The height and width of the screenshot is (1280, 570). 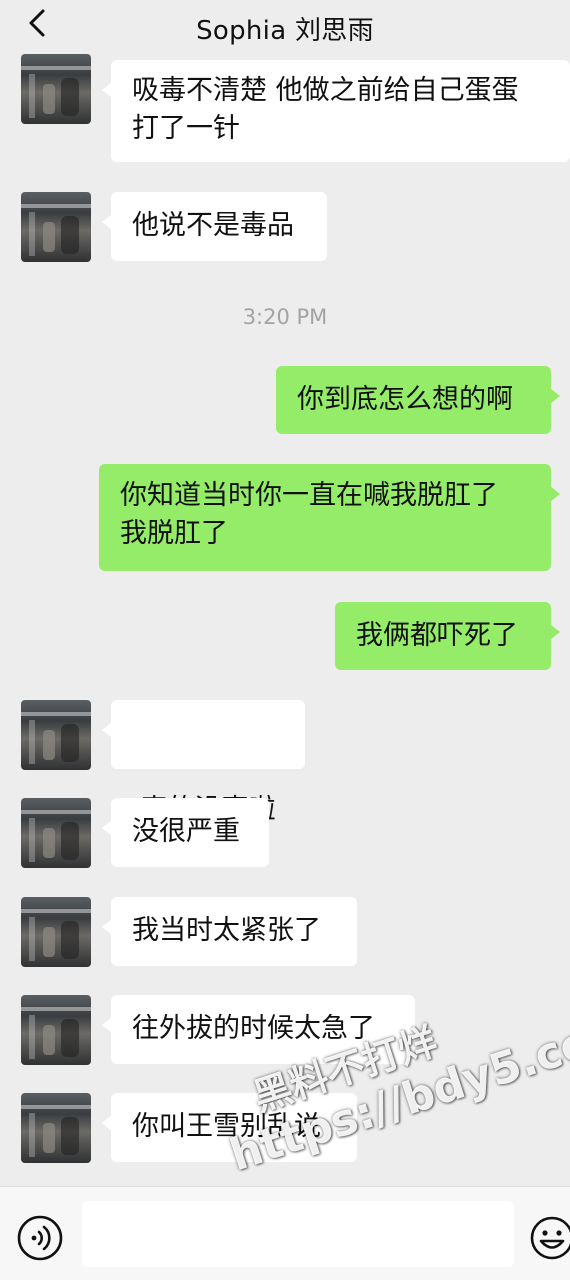 I want to click on emoji-icon, so click(x=550, y=1238).